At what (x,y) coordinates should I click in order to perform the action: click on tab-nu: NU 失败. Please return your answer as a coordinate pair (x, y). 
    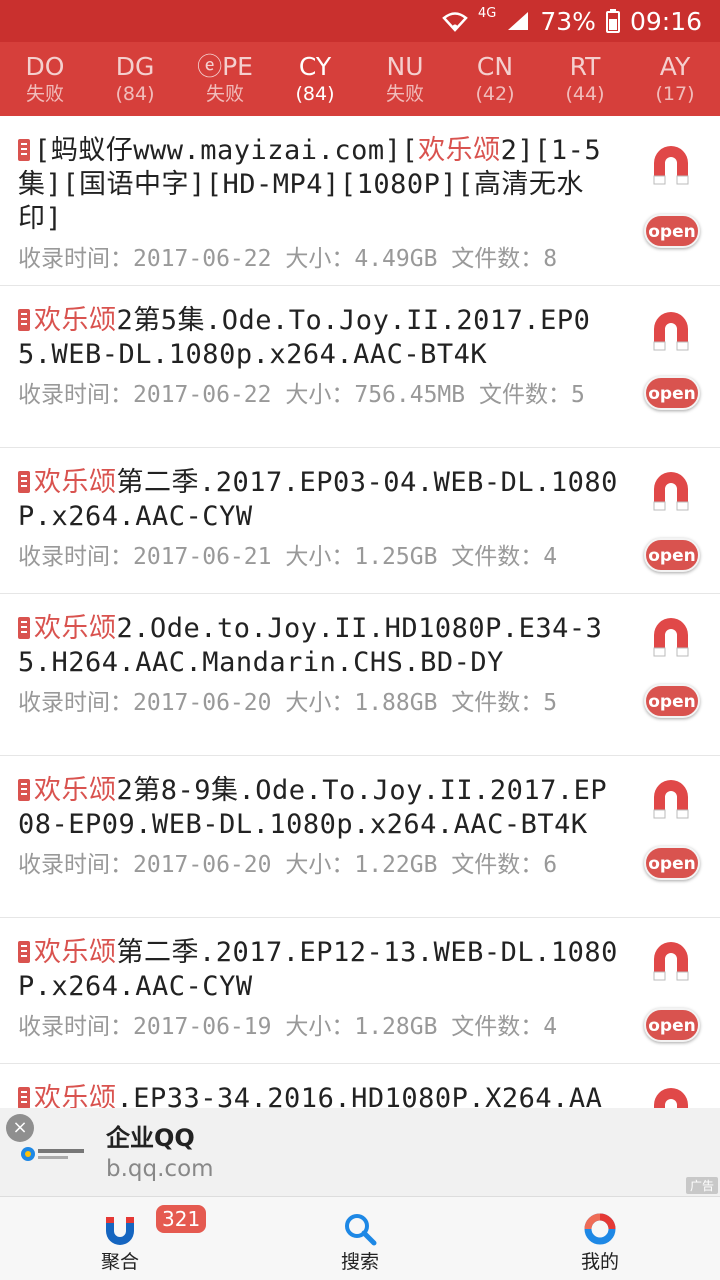
    Looking at the image, I should click on (405, 79).